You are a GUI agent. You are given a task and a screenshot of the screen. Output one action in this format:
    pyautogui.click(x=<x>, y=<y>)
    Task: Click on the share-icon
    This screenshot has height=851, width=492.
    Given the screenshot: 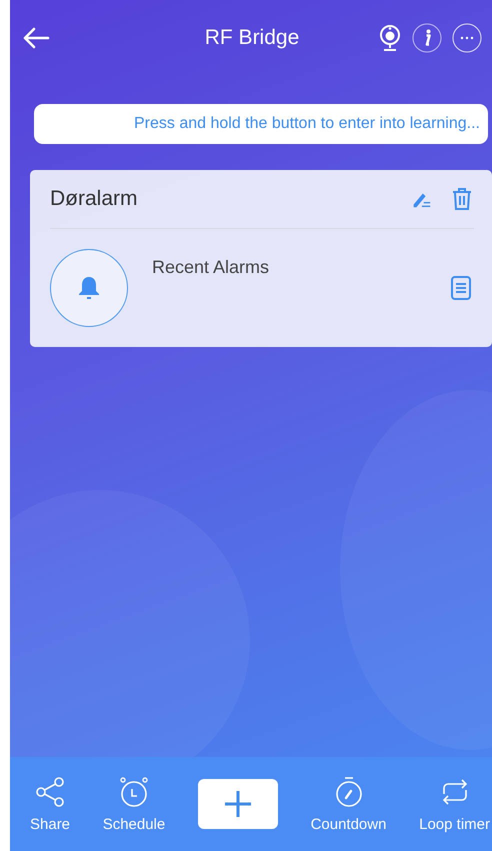 What is the action you would take?
    pyautogui.click(x=50, y=792)
    